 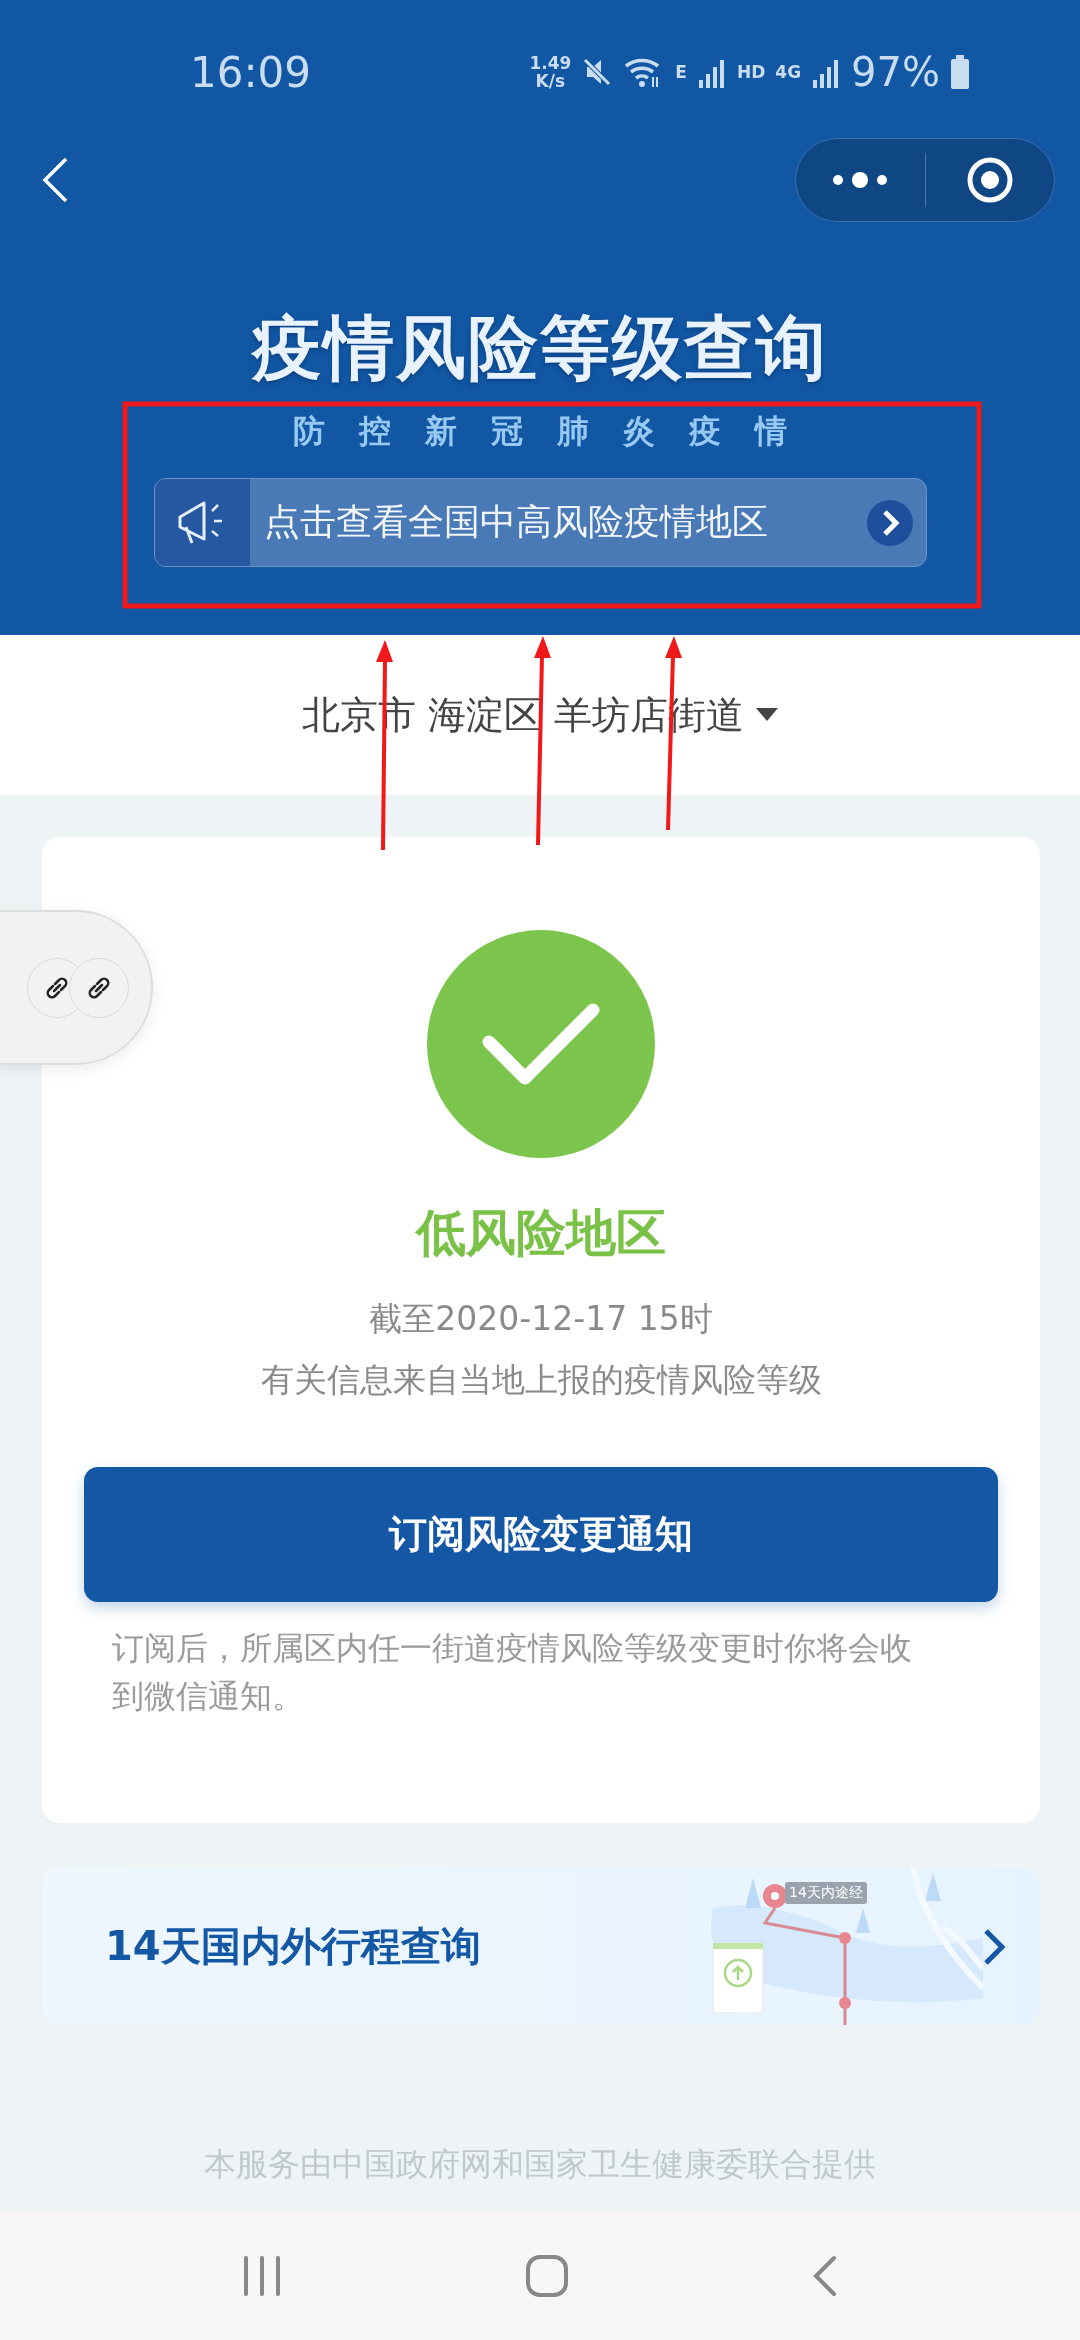 I want to click on source-text: 有关信息来自当地上报的疫情风险等级, so click(x=541, y=1380).